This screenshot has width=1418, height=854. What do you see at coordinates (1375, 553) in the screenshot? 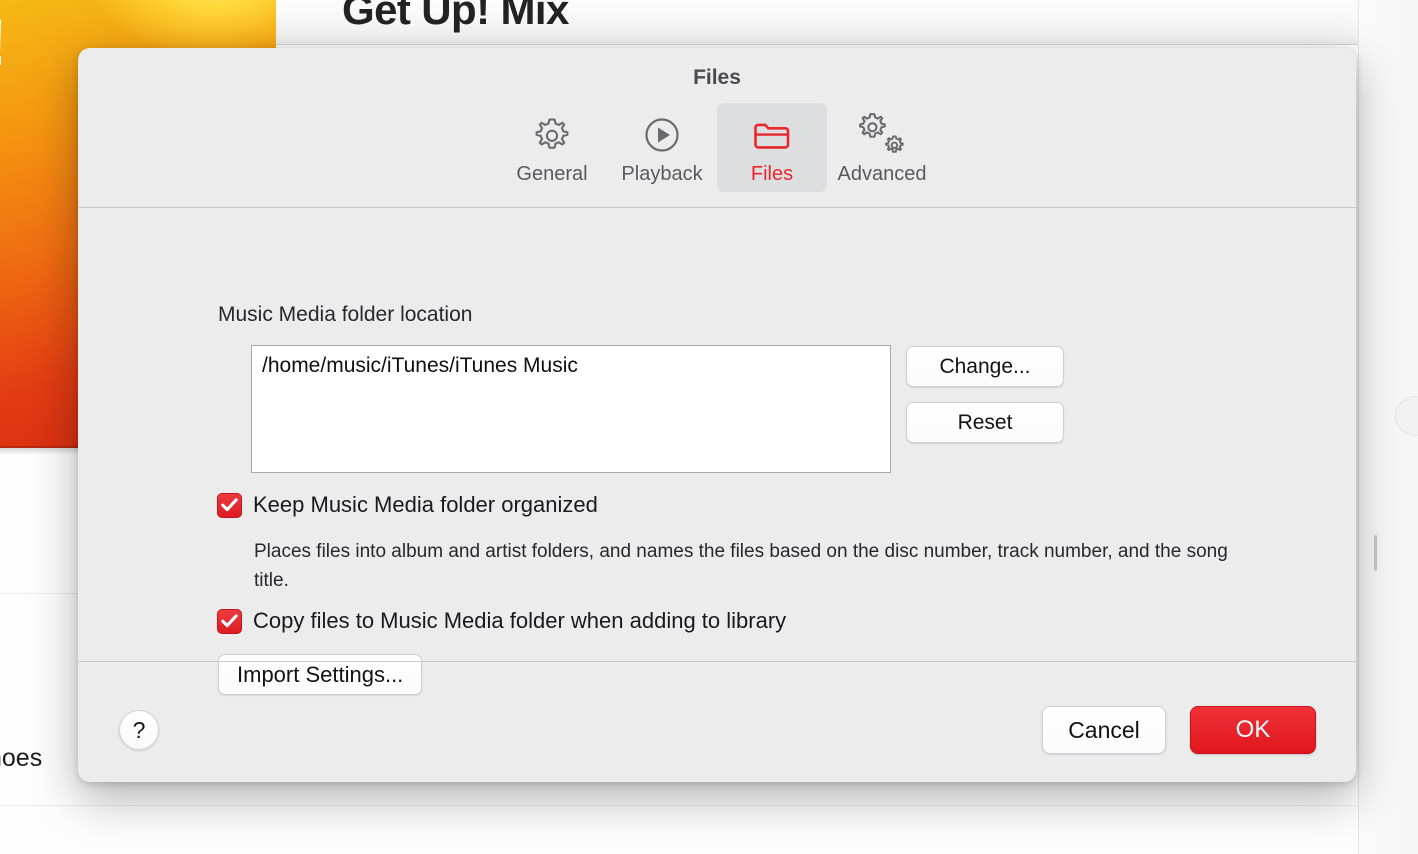
I see `vertical-scrollbar` at bounding box center [1375, 553].